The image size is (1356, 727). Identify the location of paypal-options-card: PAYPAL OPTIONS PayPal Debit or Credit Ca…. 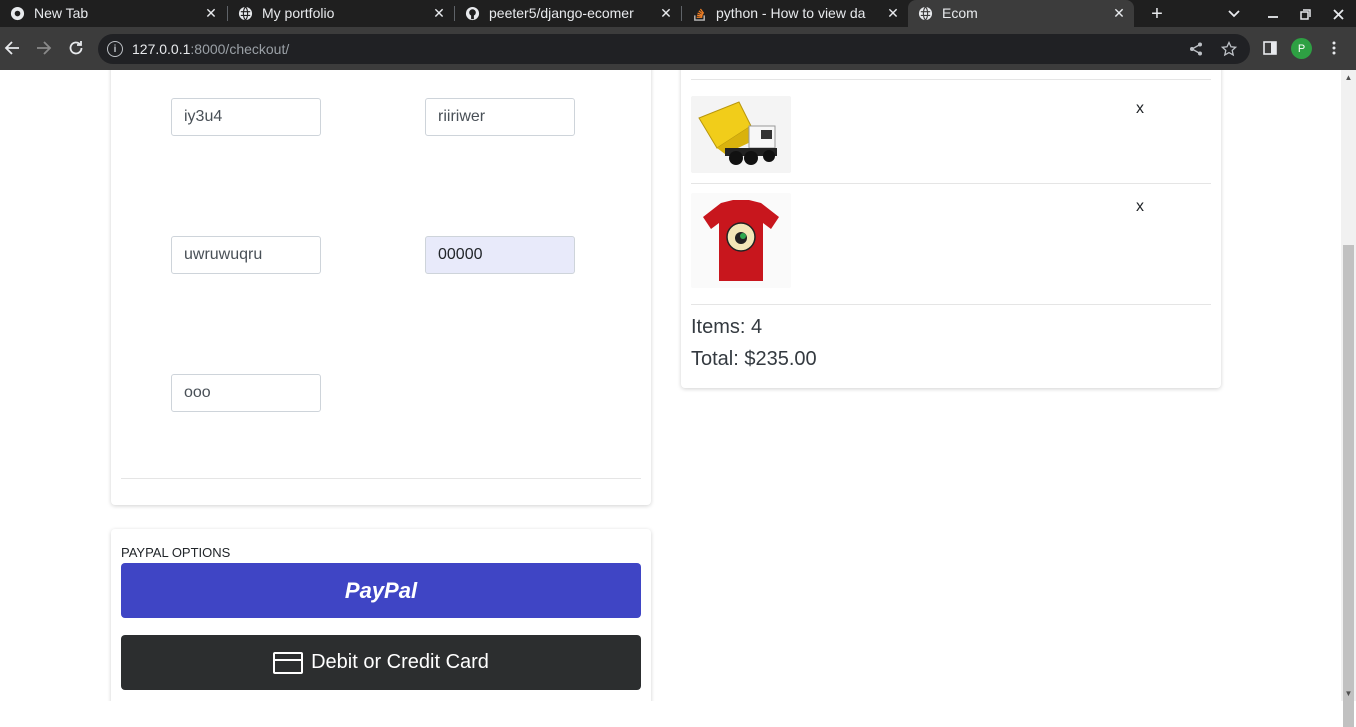
(381, 615).